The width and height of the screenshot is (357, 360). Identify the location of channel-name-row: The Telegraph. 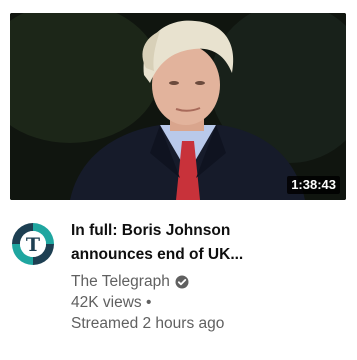
(208, 281).